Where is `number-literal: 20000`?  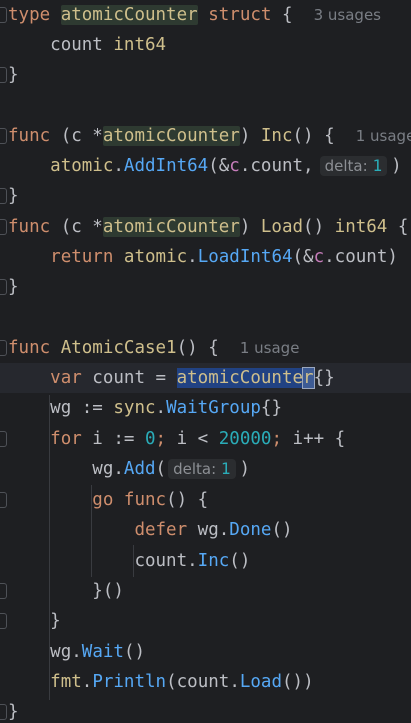
number-literal: 20000 is located at coordinates (245, 439).